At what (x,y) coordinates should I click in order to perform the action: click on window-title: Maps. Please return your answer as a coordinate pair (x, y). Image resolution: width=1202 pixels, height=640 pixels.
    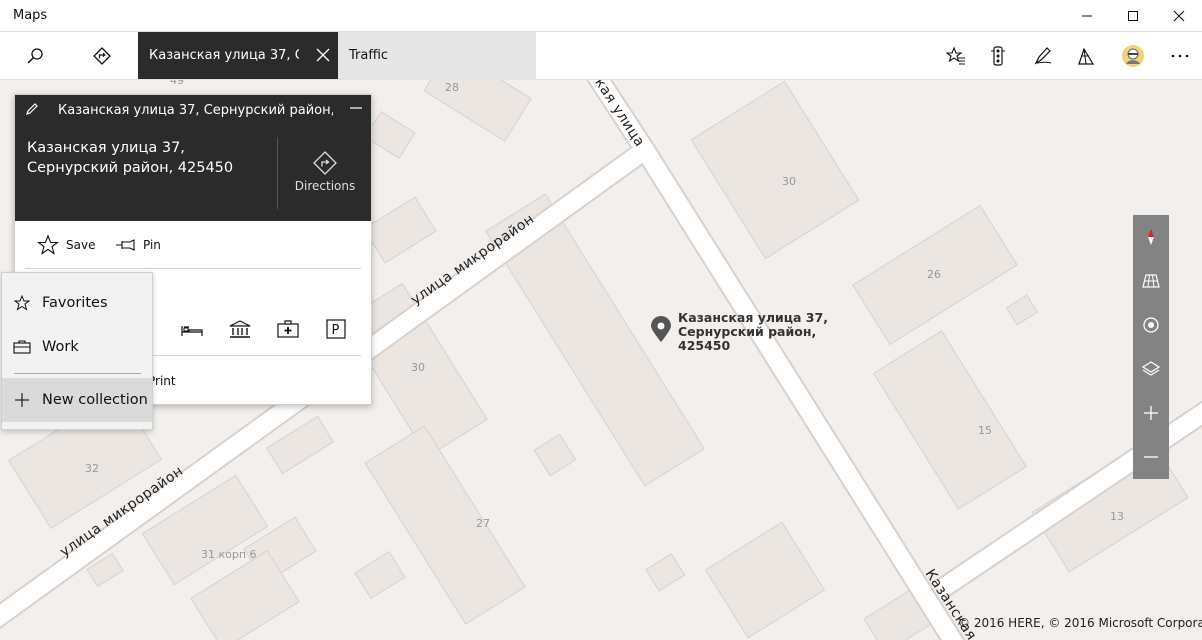
    Looking at the image, I should click on (30, 15).